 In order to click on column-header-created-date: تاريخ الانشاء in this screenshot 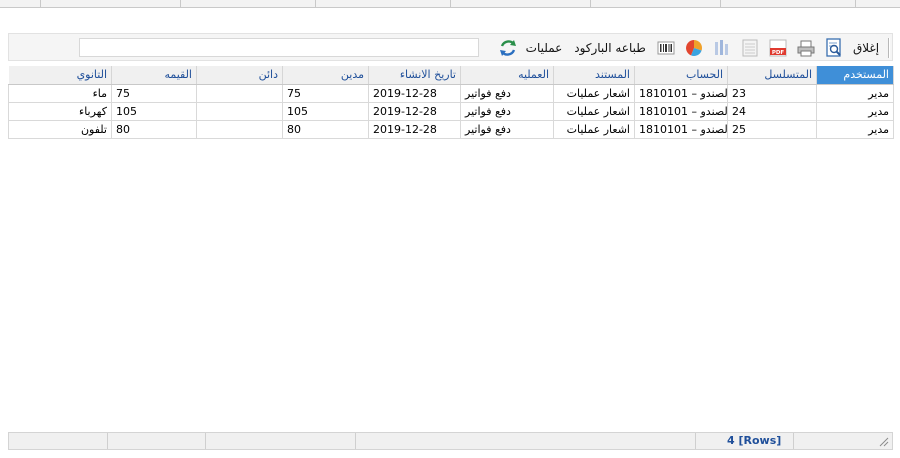, I will do `click(414, 75)`.